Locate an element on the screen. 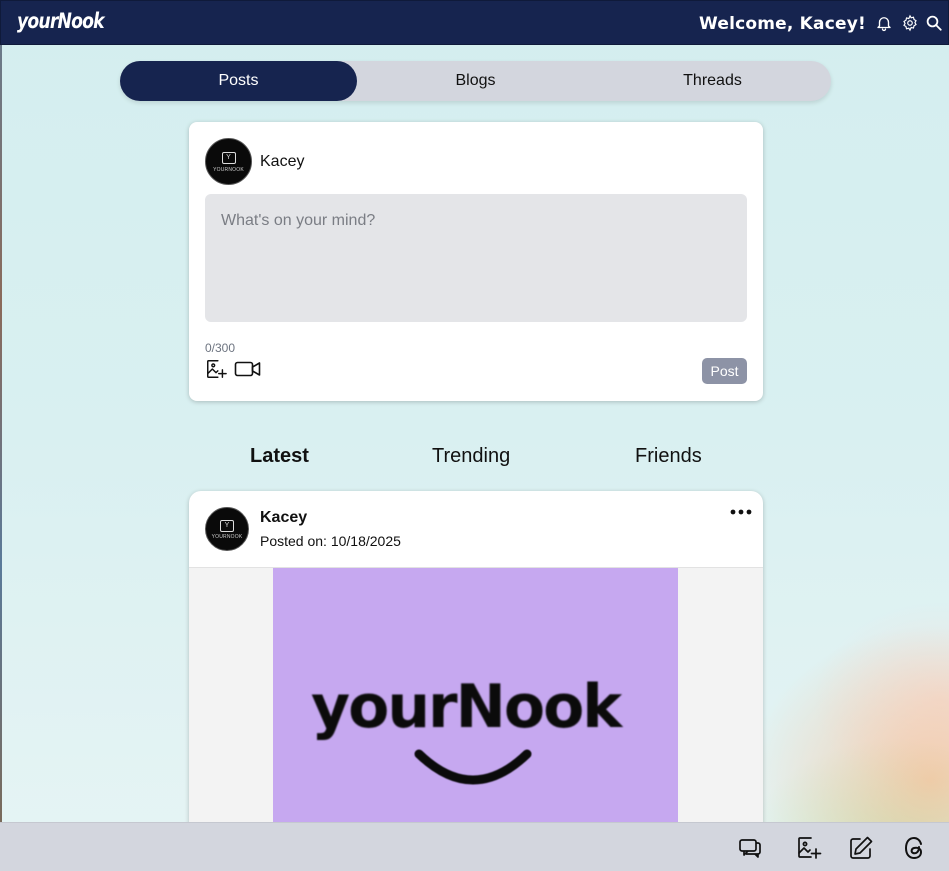  tab-threads: Threads is located at coordinates (712, 81).